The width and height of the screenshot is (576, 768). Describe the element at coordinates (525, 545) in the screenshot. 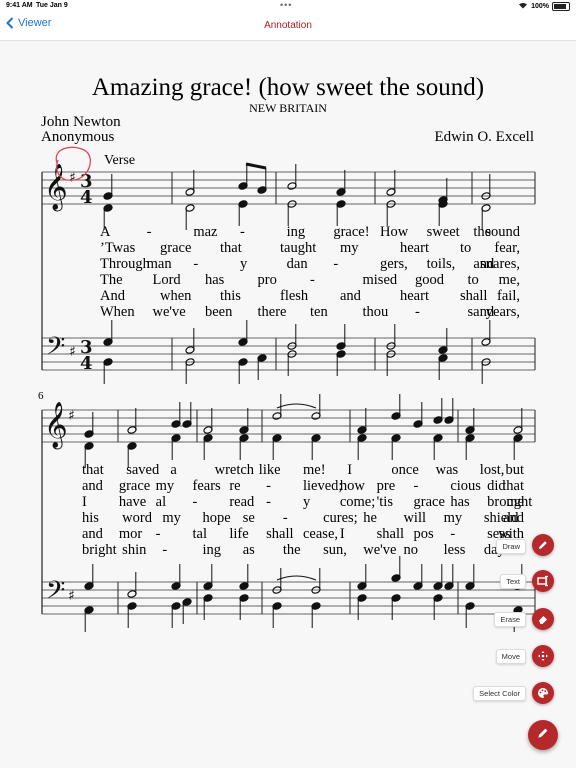

I see `draw-tool: Draw` at that location.